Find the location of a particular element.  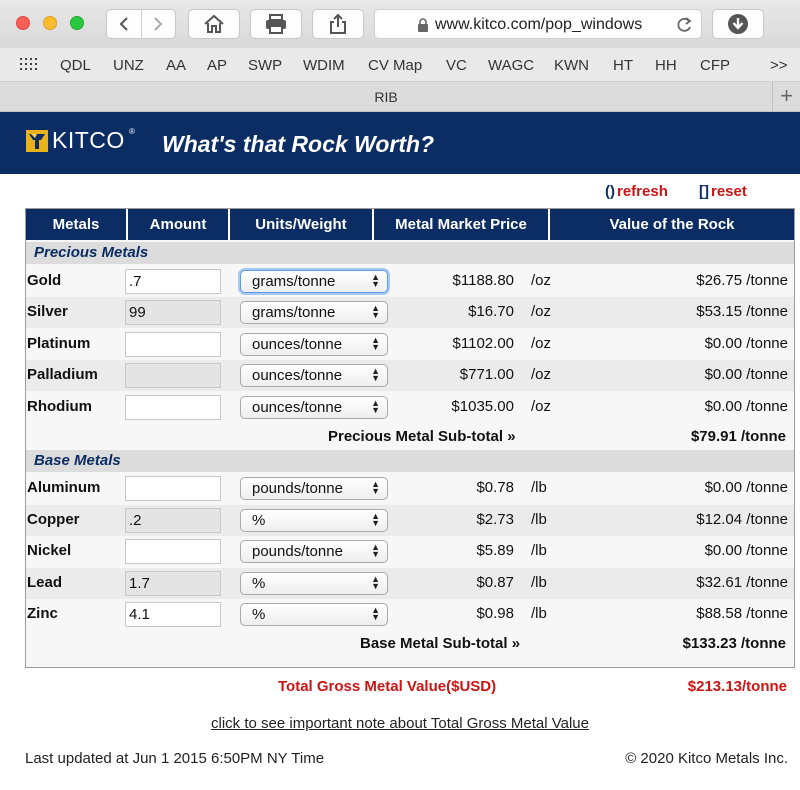

print-button is located at coordinates (276, 24).